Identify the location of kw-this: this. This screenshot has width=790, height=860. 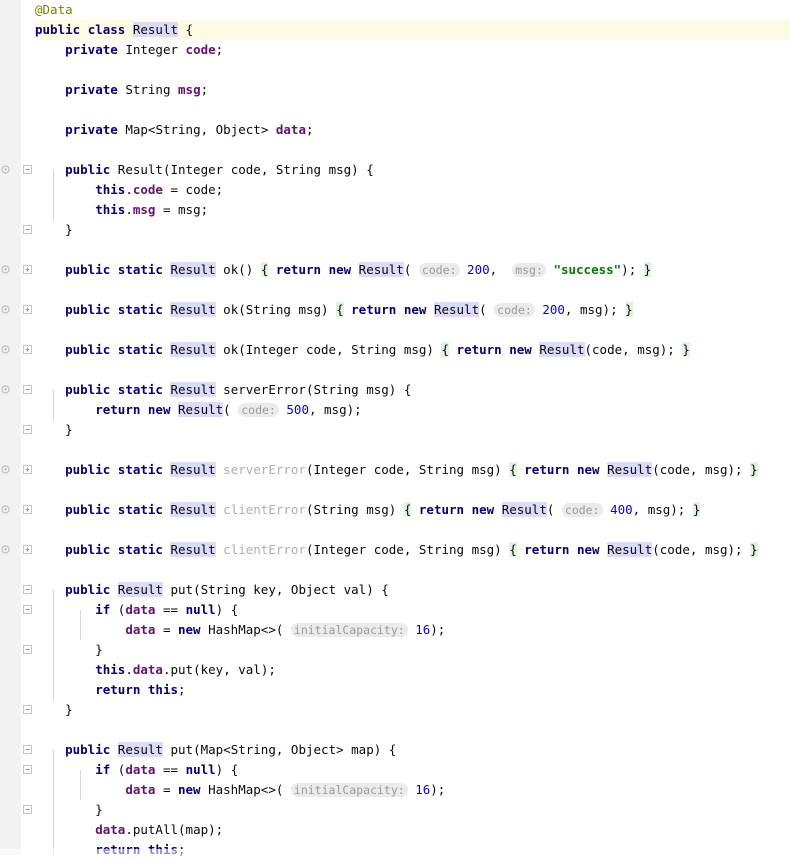
(163, 689).